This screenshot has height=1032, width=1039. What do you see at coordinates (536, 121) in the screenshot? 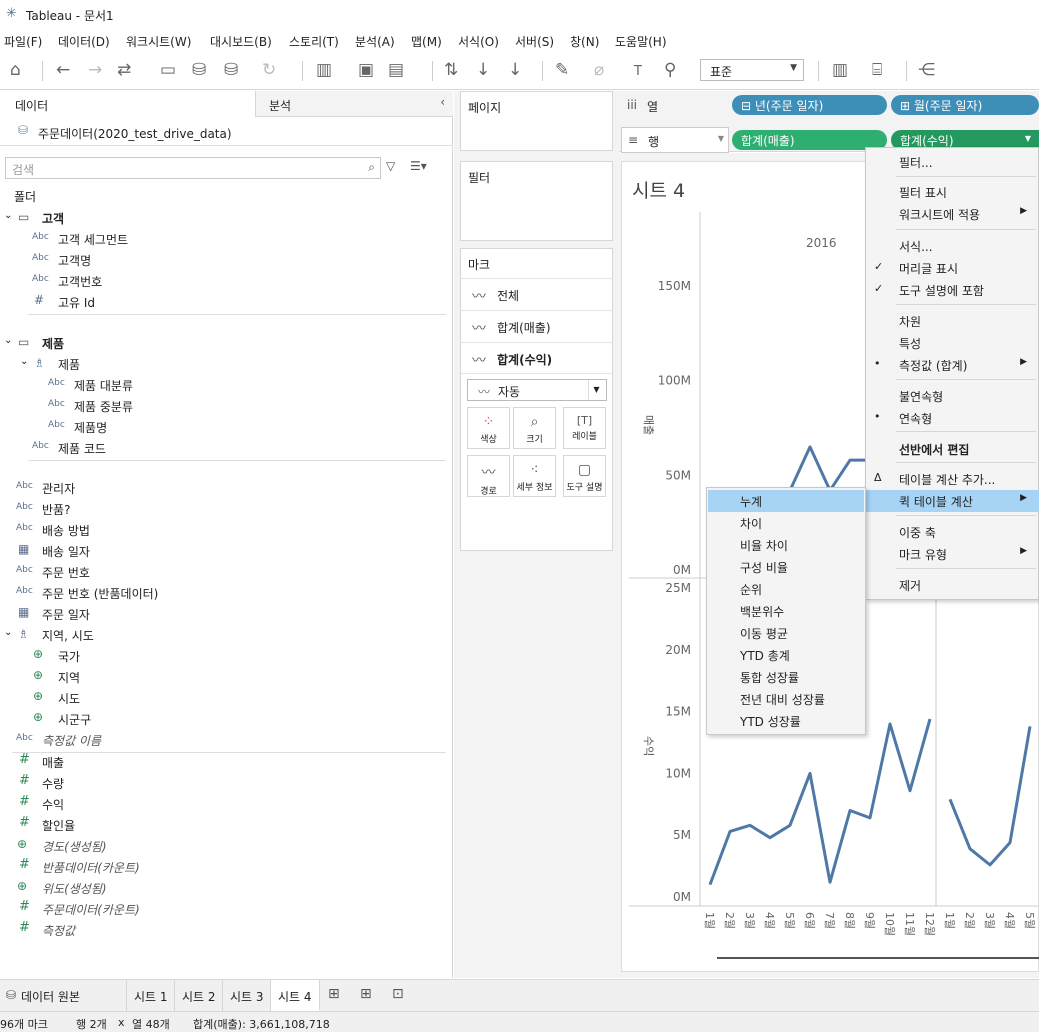
I see `pages-card: 페이지` at bounding box center [536, 121].